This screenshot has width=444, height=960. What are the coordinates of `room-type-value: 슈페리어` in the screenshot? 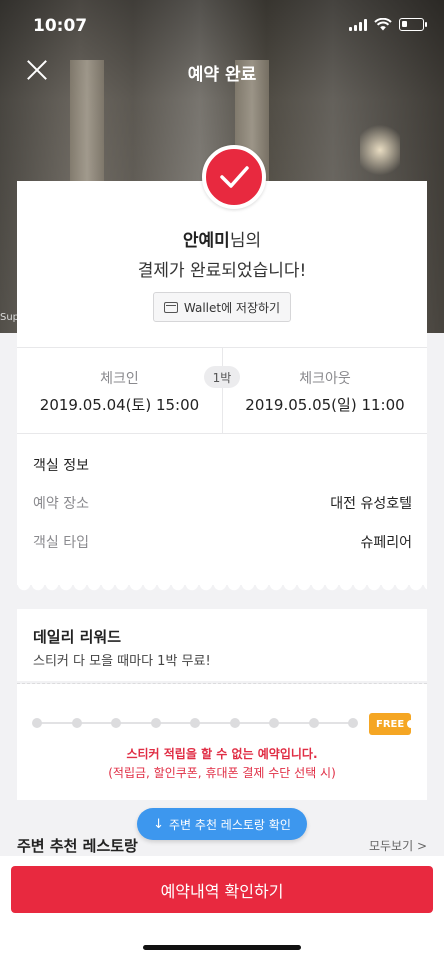 It's located at (386, 543).